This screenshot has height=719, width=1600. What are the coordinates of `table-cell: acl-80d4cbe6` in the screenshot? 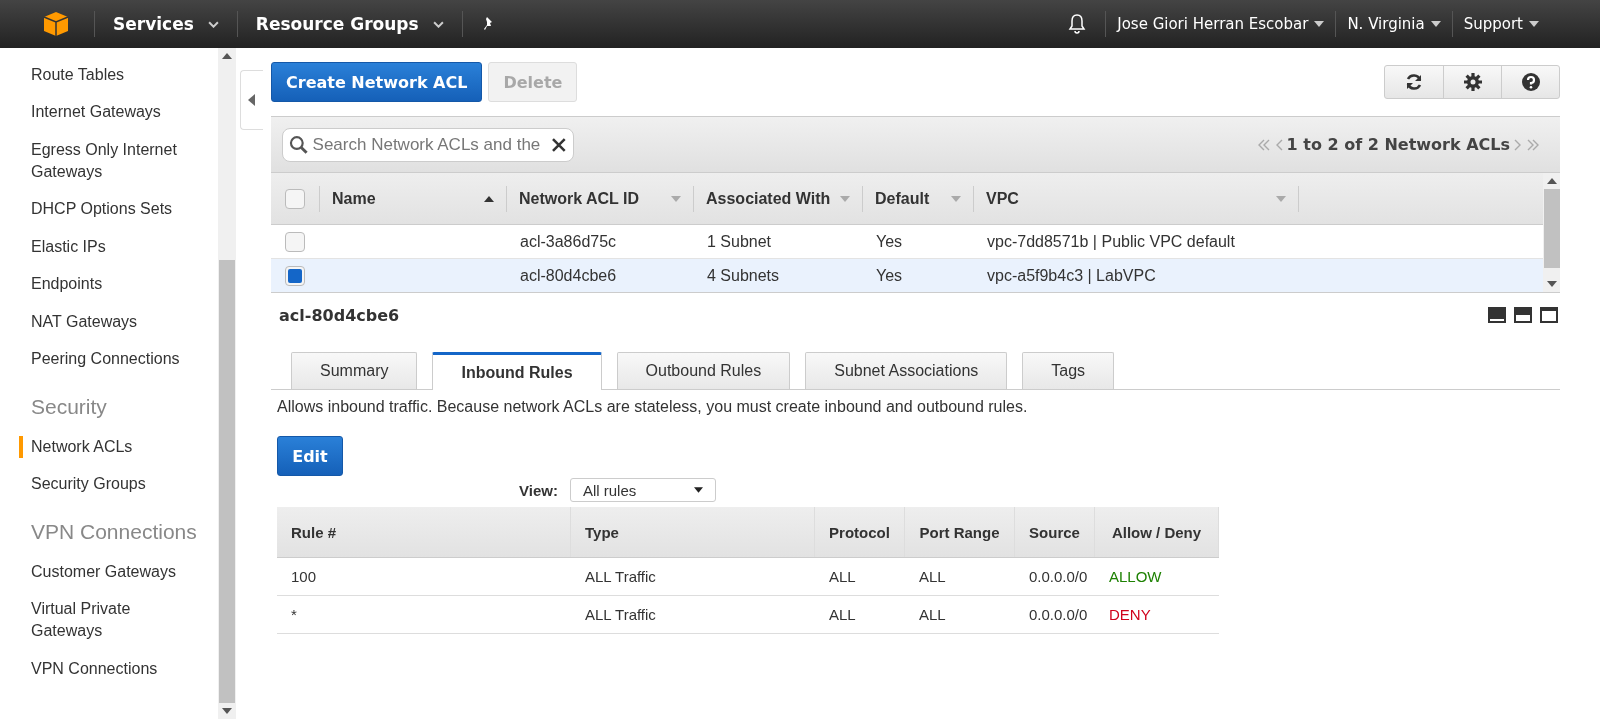 It's located at (568, 275).